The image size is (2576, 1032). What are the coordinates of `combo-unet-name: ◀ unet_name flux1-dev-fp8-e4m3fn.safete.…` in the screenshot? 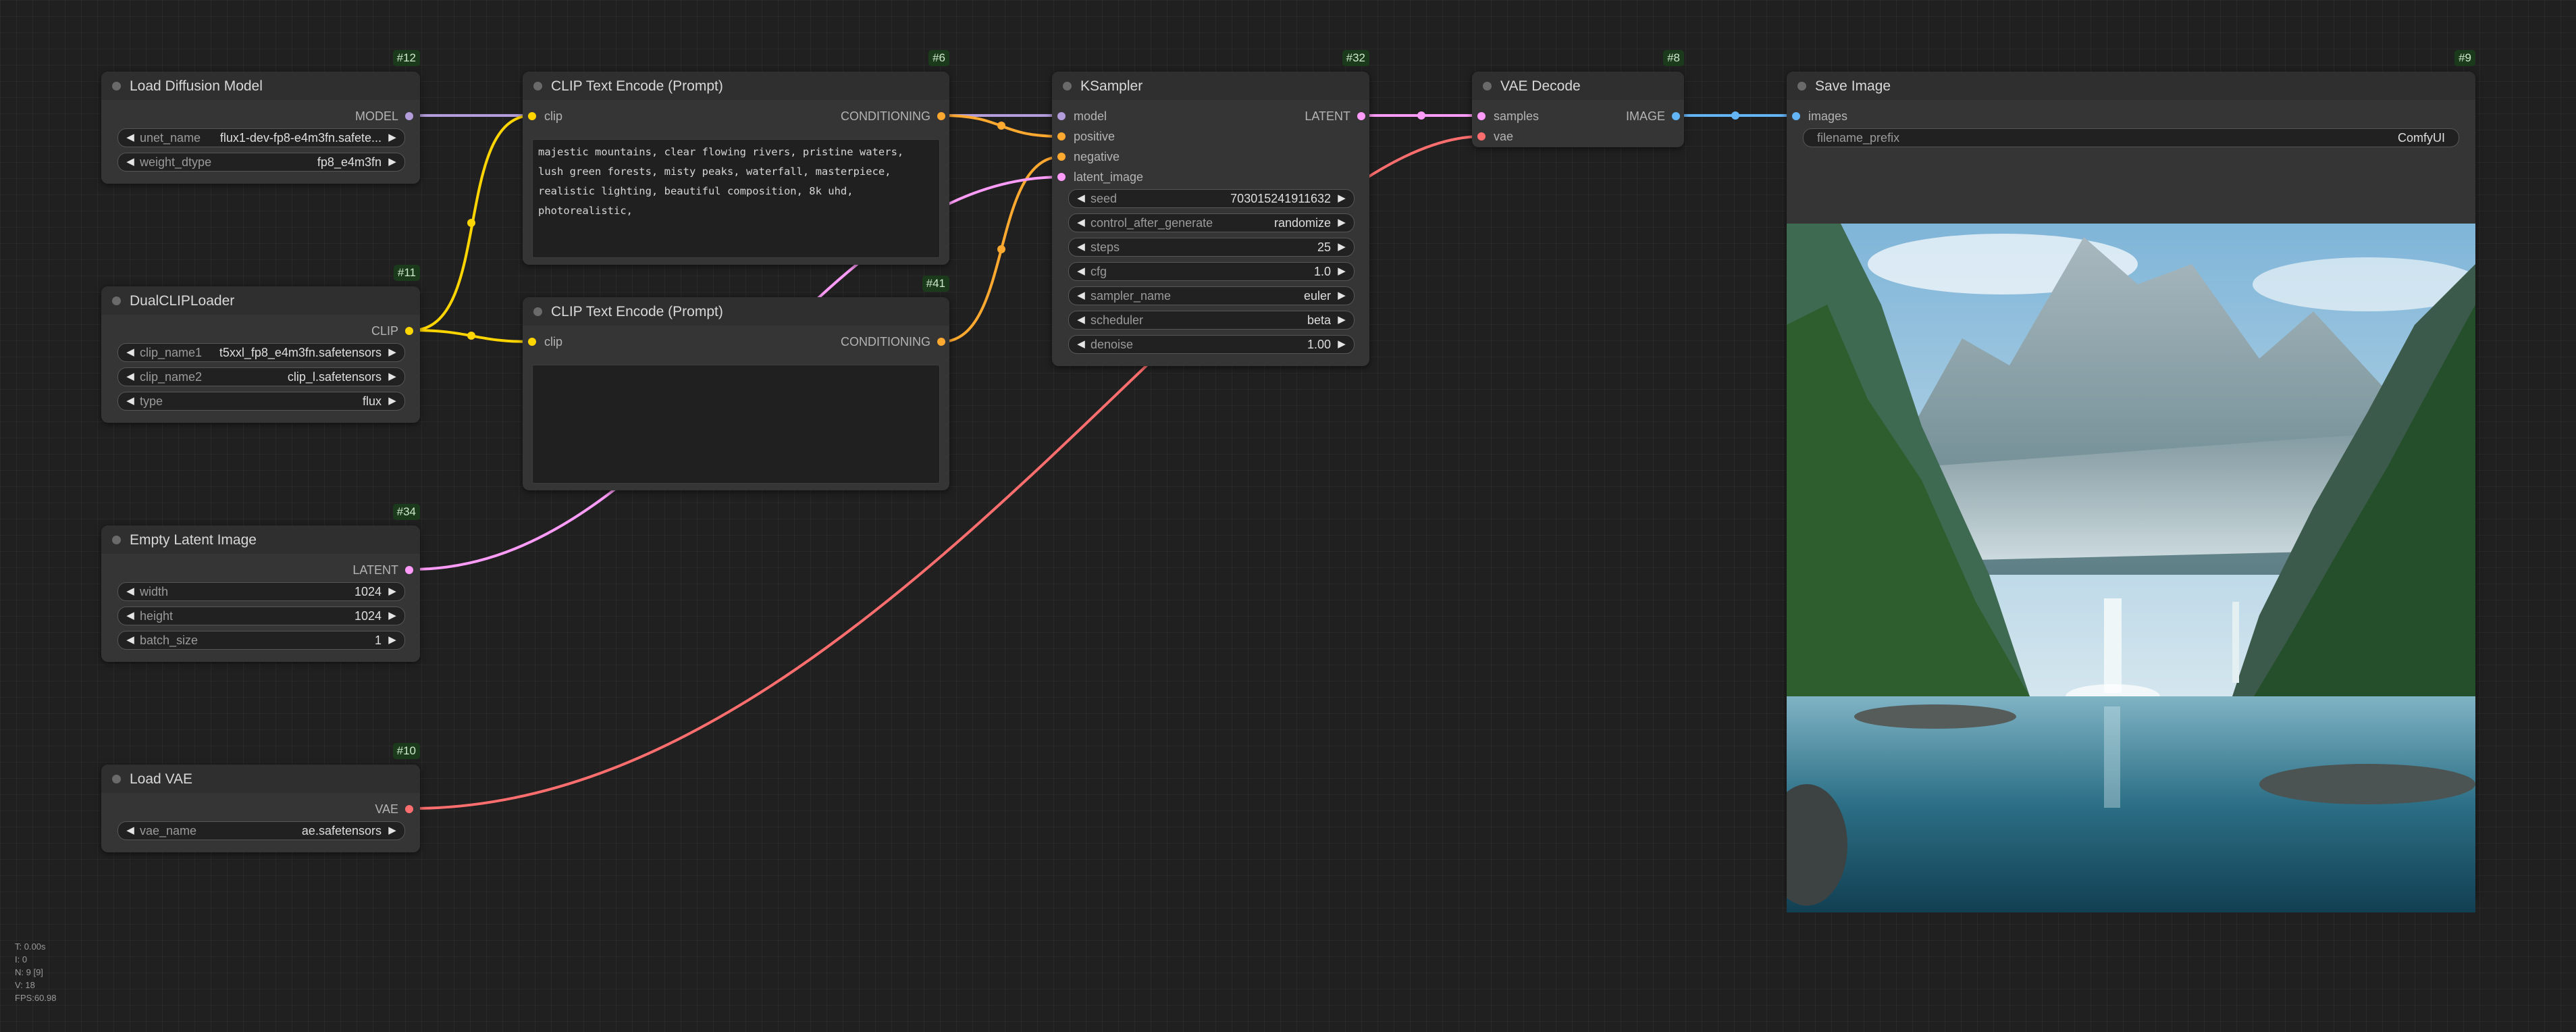 It's located at (261, 137).